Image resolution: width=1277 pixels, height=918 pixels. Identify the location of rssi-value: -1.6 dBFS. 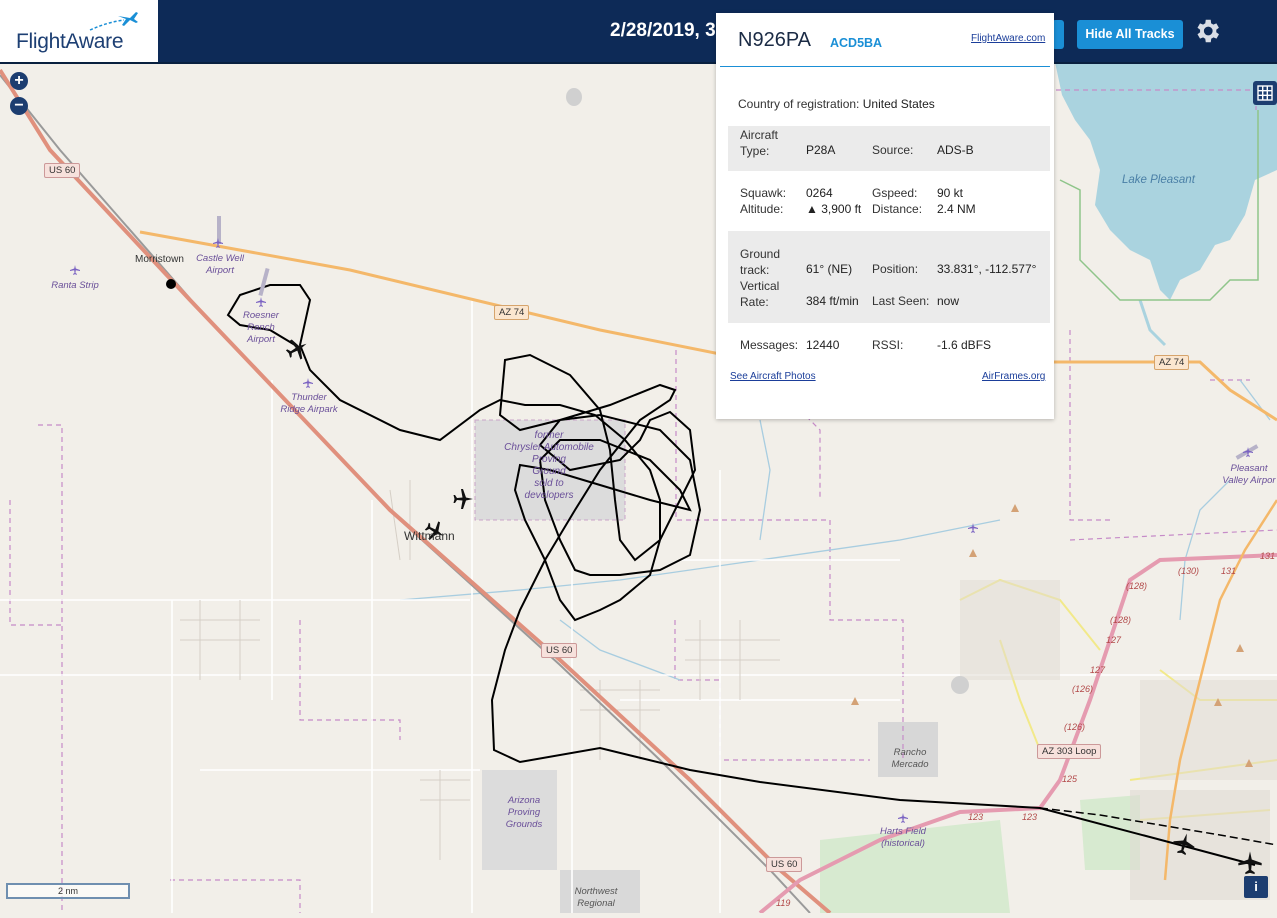
(964, 345).